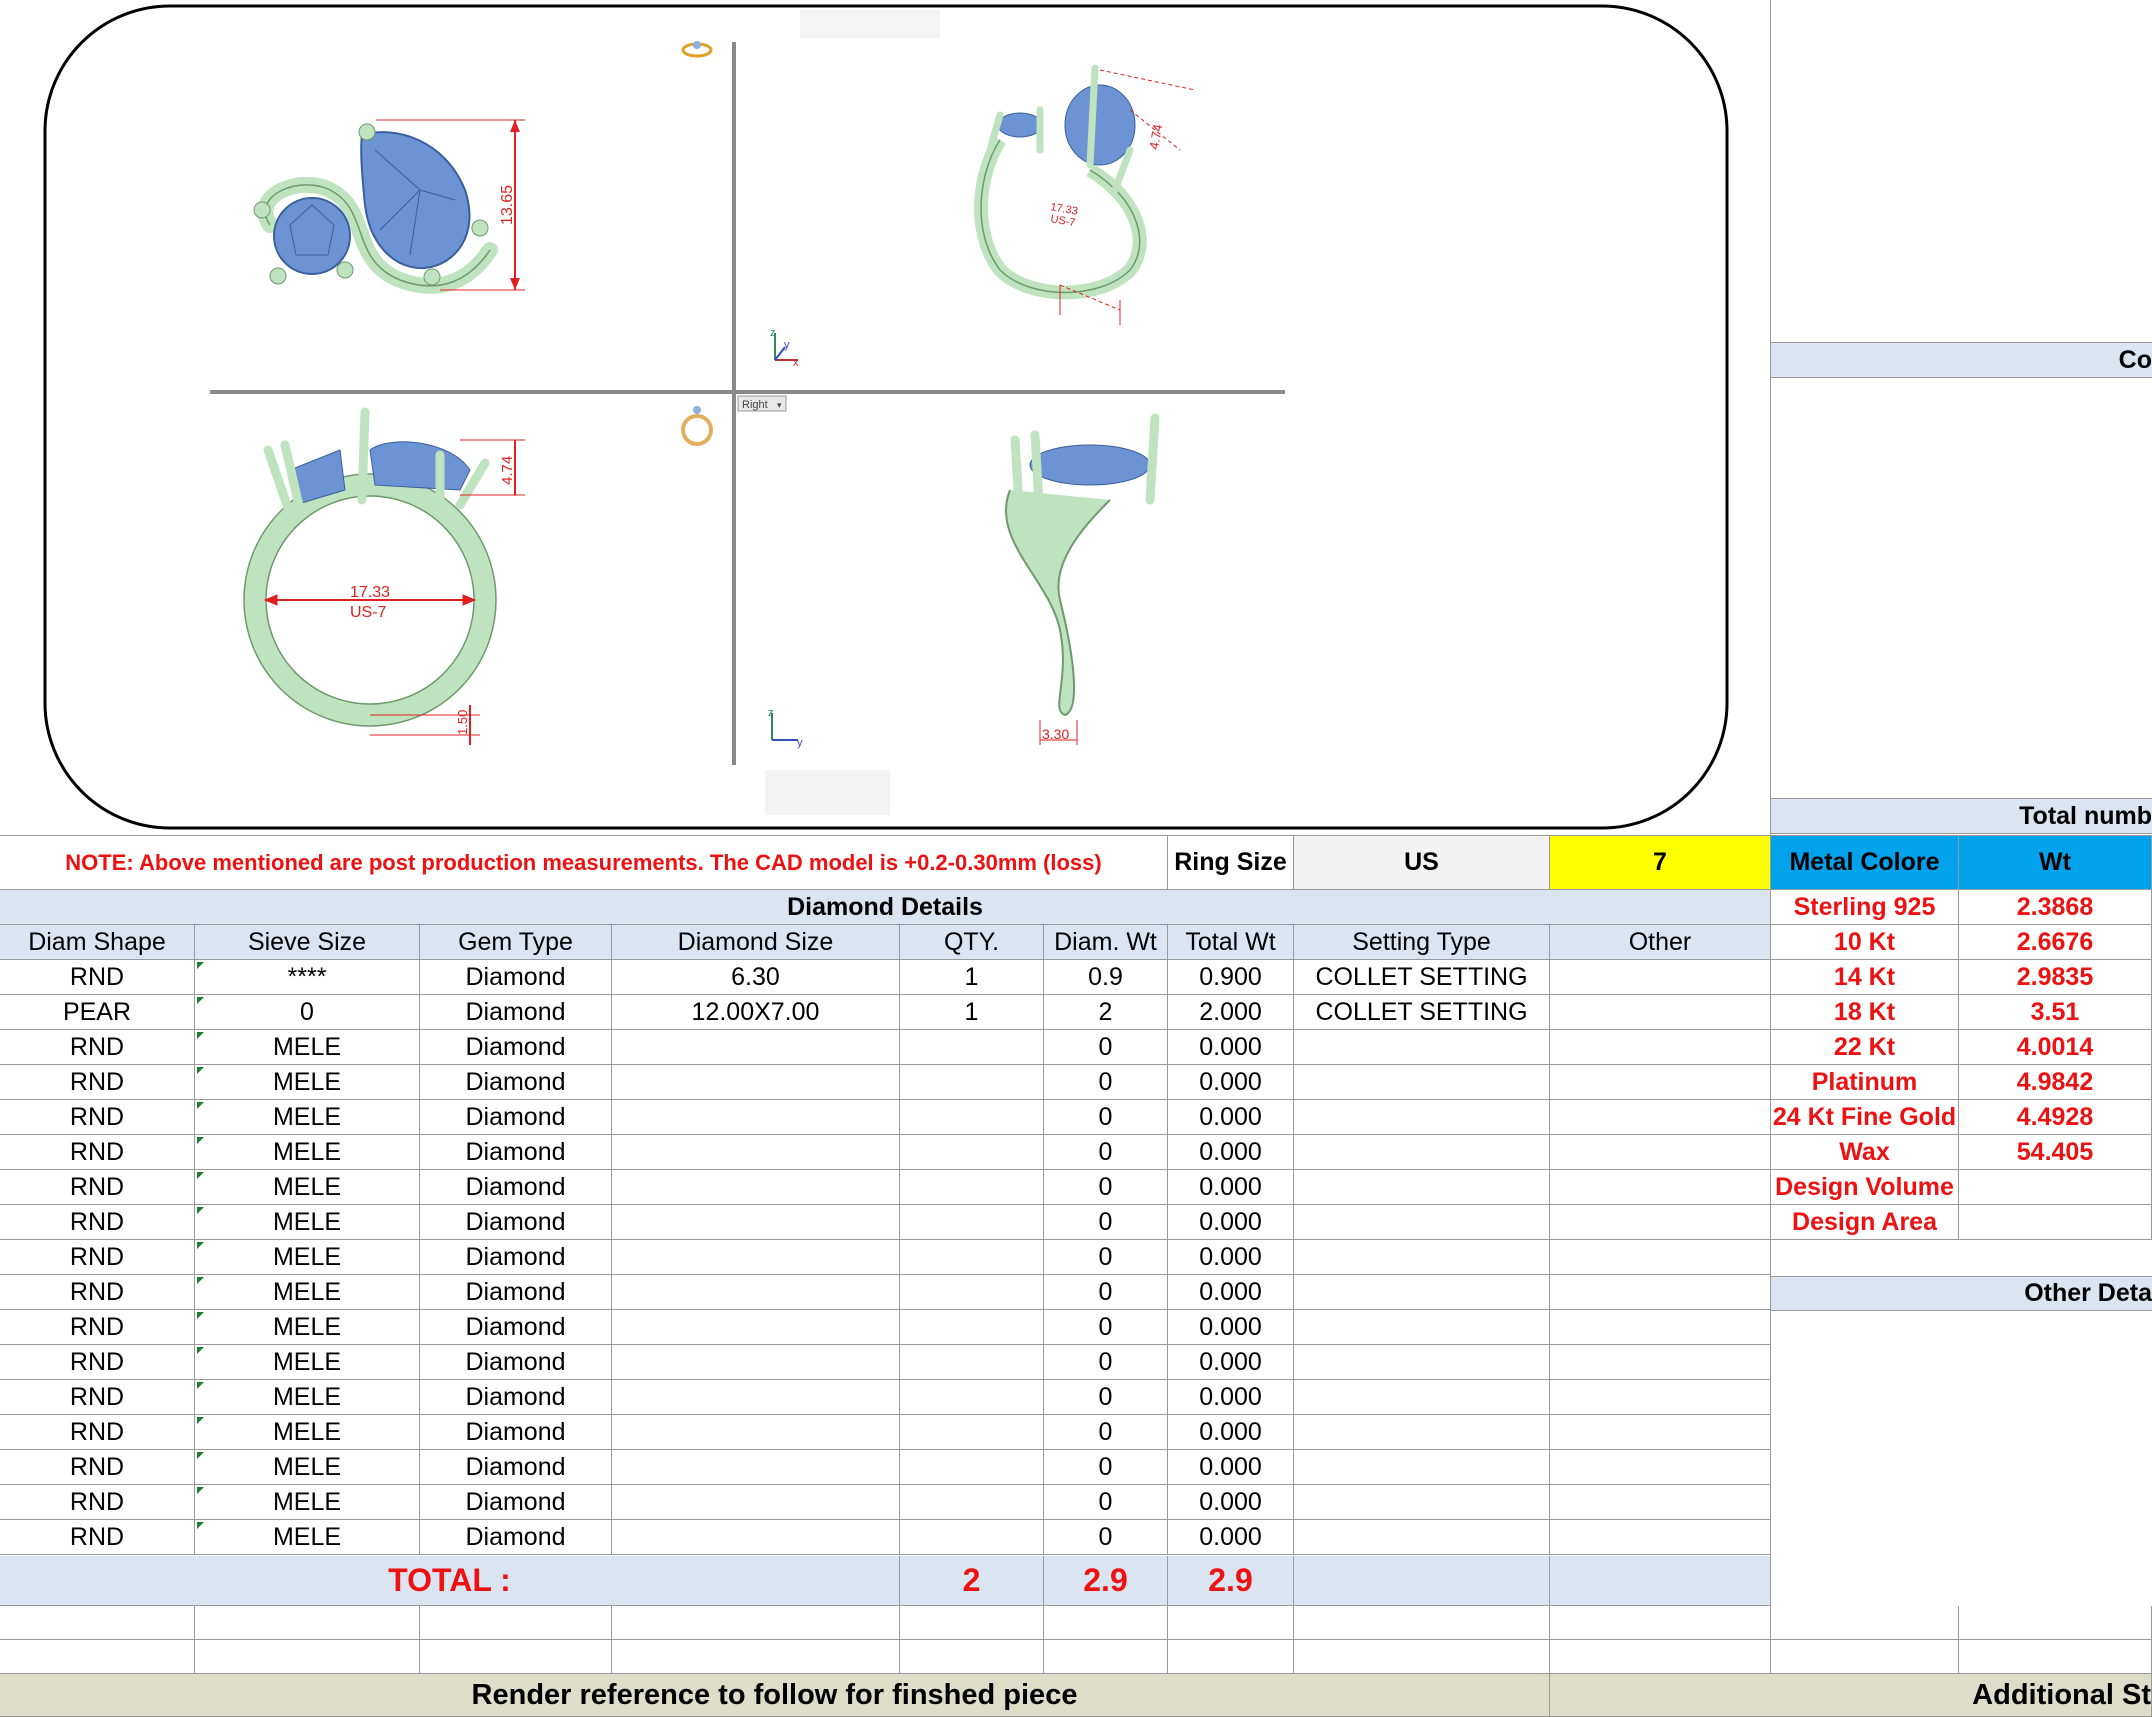 This screenshot has width=2152, height=1717. Describe the element at coordinates (756, 1012) in the screenshot. I see `cell-diamond-size: 12.00X7.00` at that location.